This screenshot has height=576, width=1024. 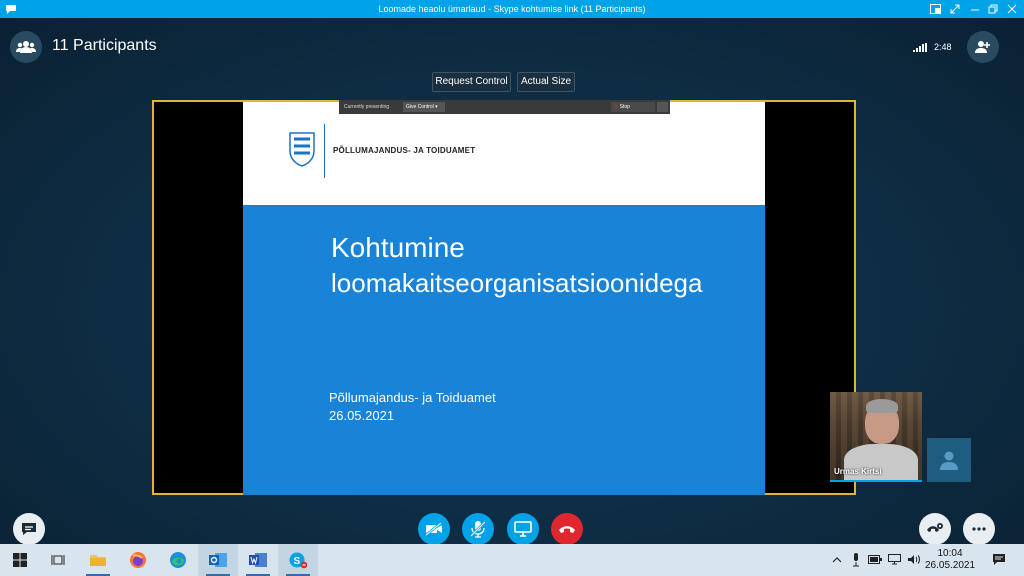 I want to click on folder-icon, so click(x=98, y=560).